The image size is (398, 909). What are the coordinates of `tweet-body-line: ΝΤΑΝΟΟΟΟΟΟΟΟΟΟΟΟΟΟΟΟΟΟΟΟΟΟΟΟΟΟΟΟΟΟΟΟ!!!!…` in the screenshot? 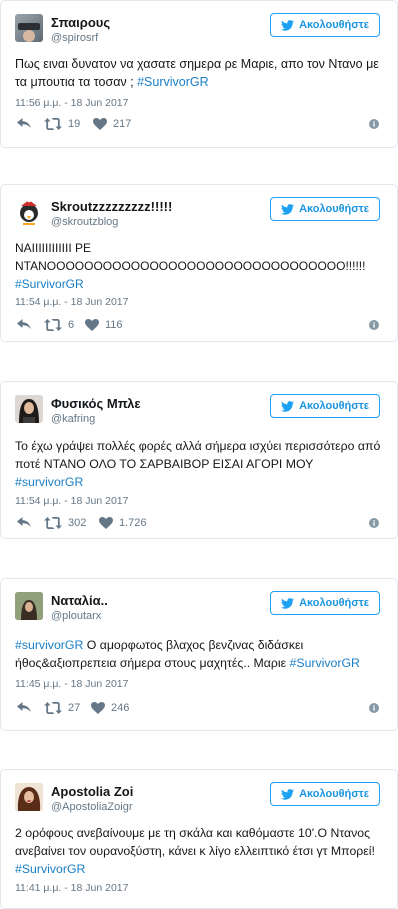 It's located at (190, 266).